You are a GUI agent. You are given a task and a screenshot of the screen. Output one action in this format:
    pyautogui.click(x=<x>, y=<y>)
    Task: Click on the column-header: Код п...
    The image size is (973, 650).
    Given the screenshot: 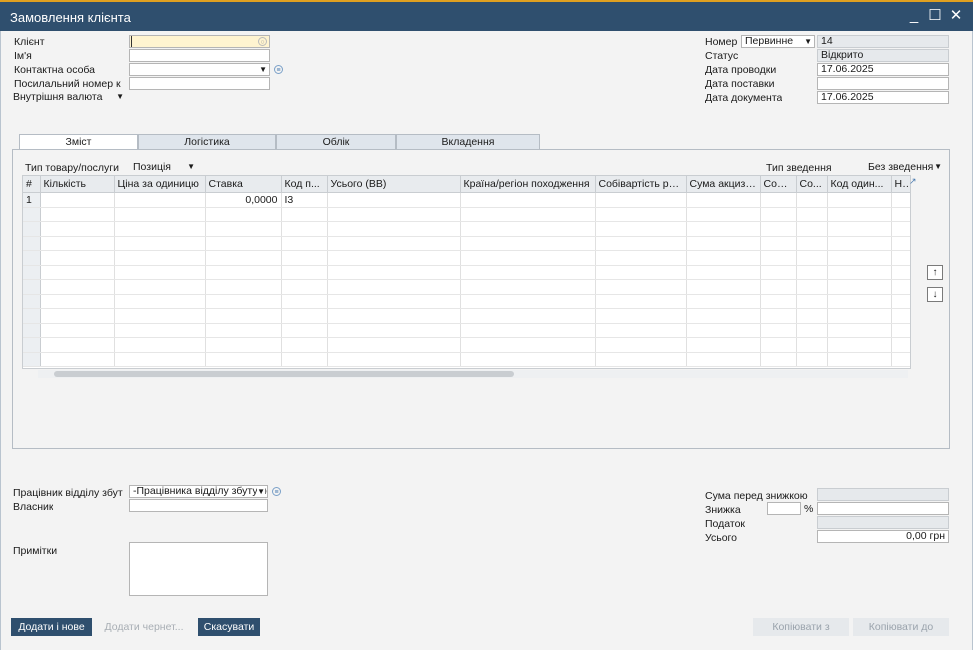 What is the action you would take?
    pyautogui.click(x=304, y=184)
    